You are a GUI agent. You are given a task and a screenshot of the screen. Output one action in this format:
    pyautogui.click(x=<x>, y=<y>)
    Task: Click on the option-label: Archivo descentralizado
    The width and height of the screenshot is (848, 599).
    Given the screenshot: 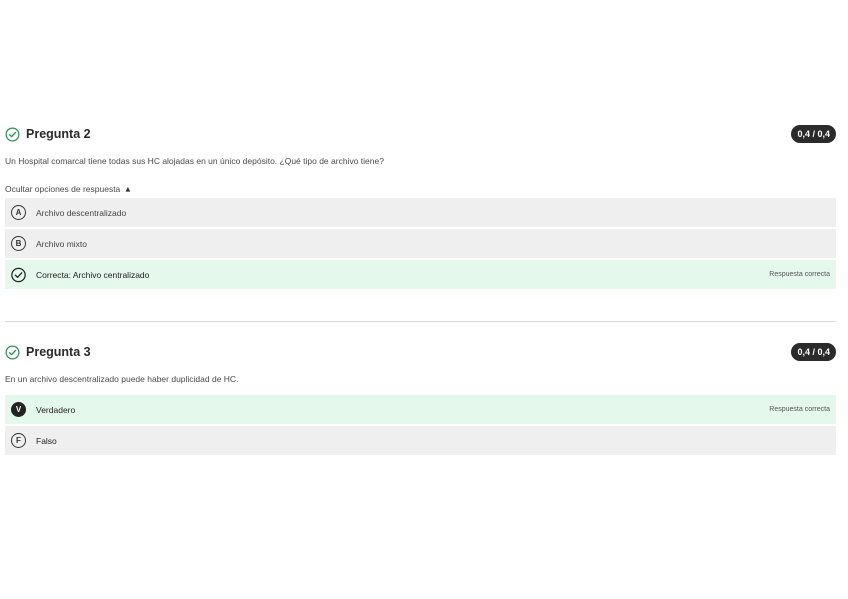 What is the action you would take?
    pyautogui.click(x=81, y=212)
    